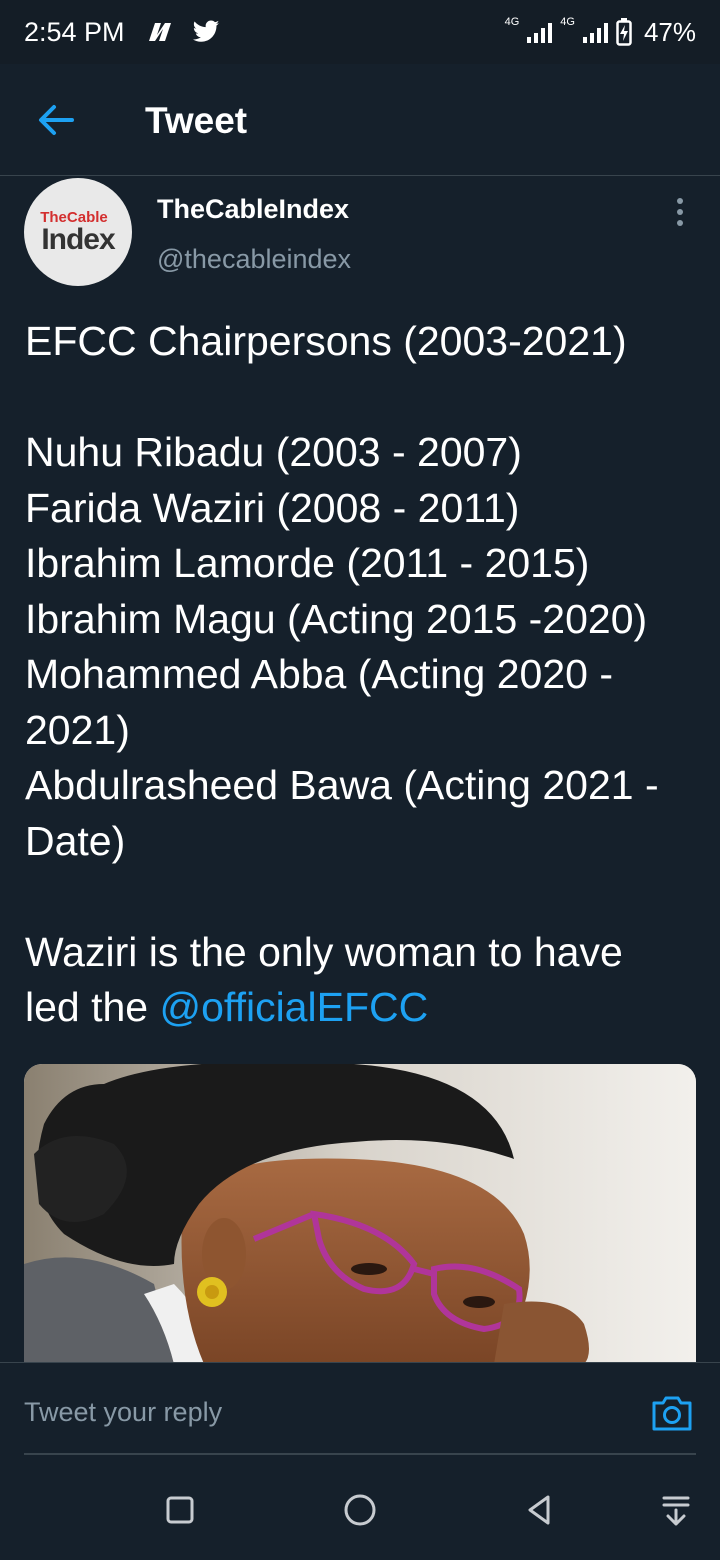  What do you see at coordinates (360, 32) in the screenshot?
I see `status-bar: 2:54 PM 4G 4G 47%` at bounding box center [360, 32].